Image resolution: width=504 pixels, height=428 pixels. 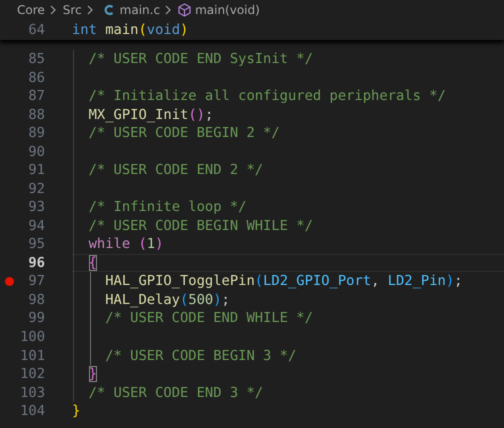 What do you see at coordinates (151, 300) in the screenshot?
I see `code-line: HAL_Delay(500);` at bounding box center [151, 300].